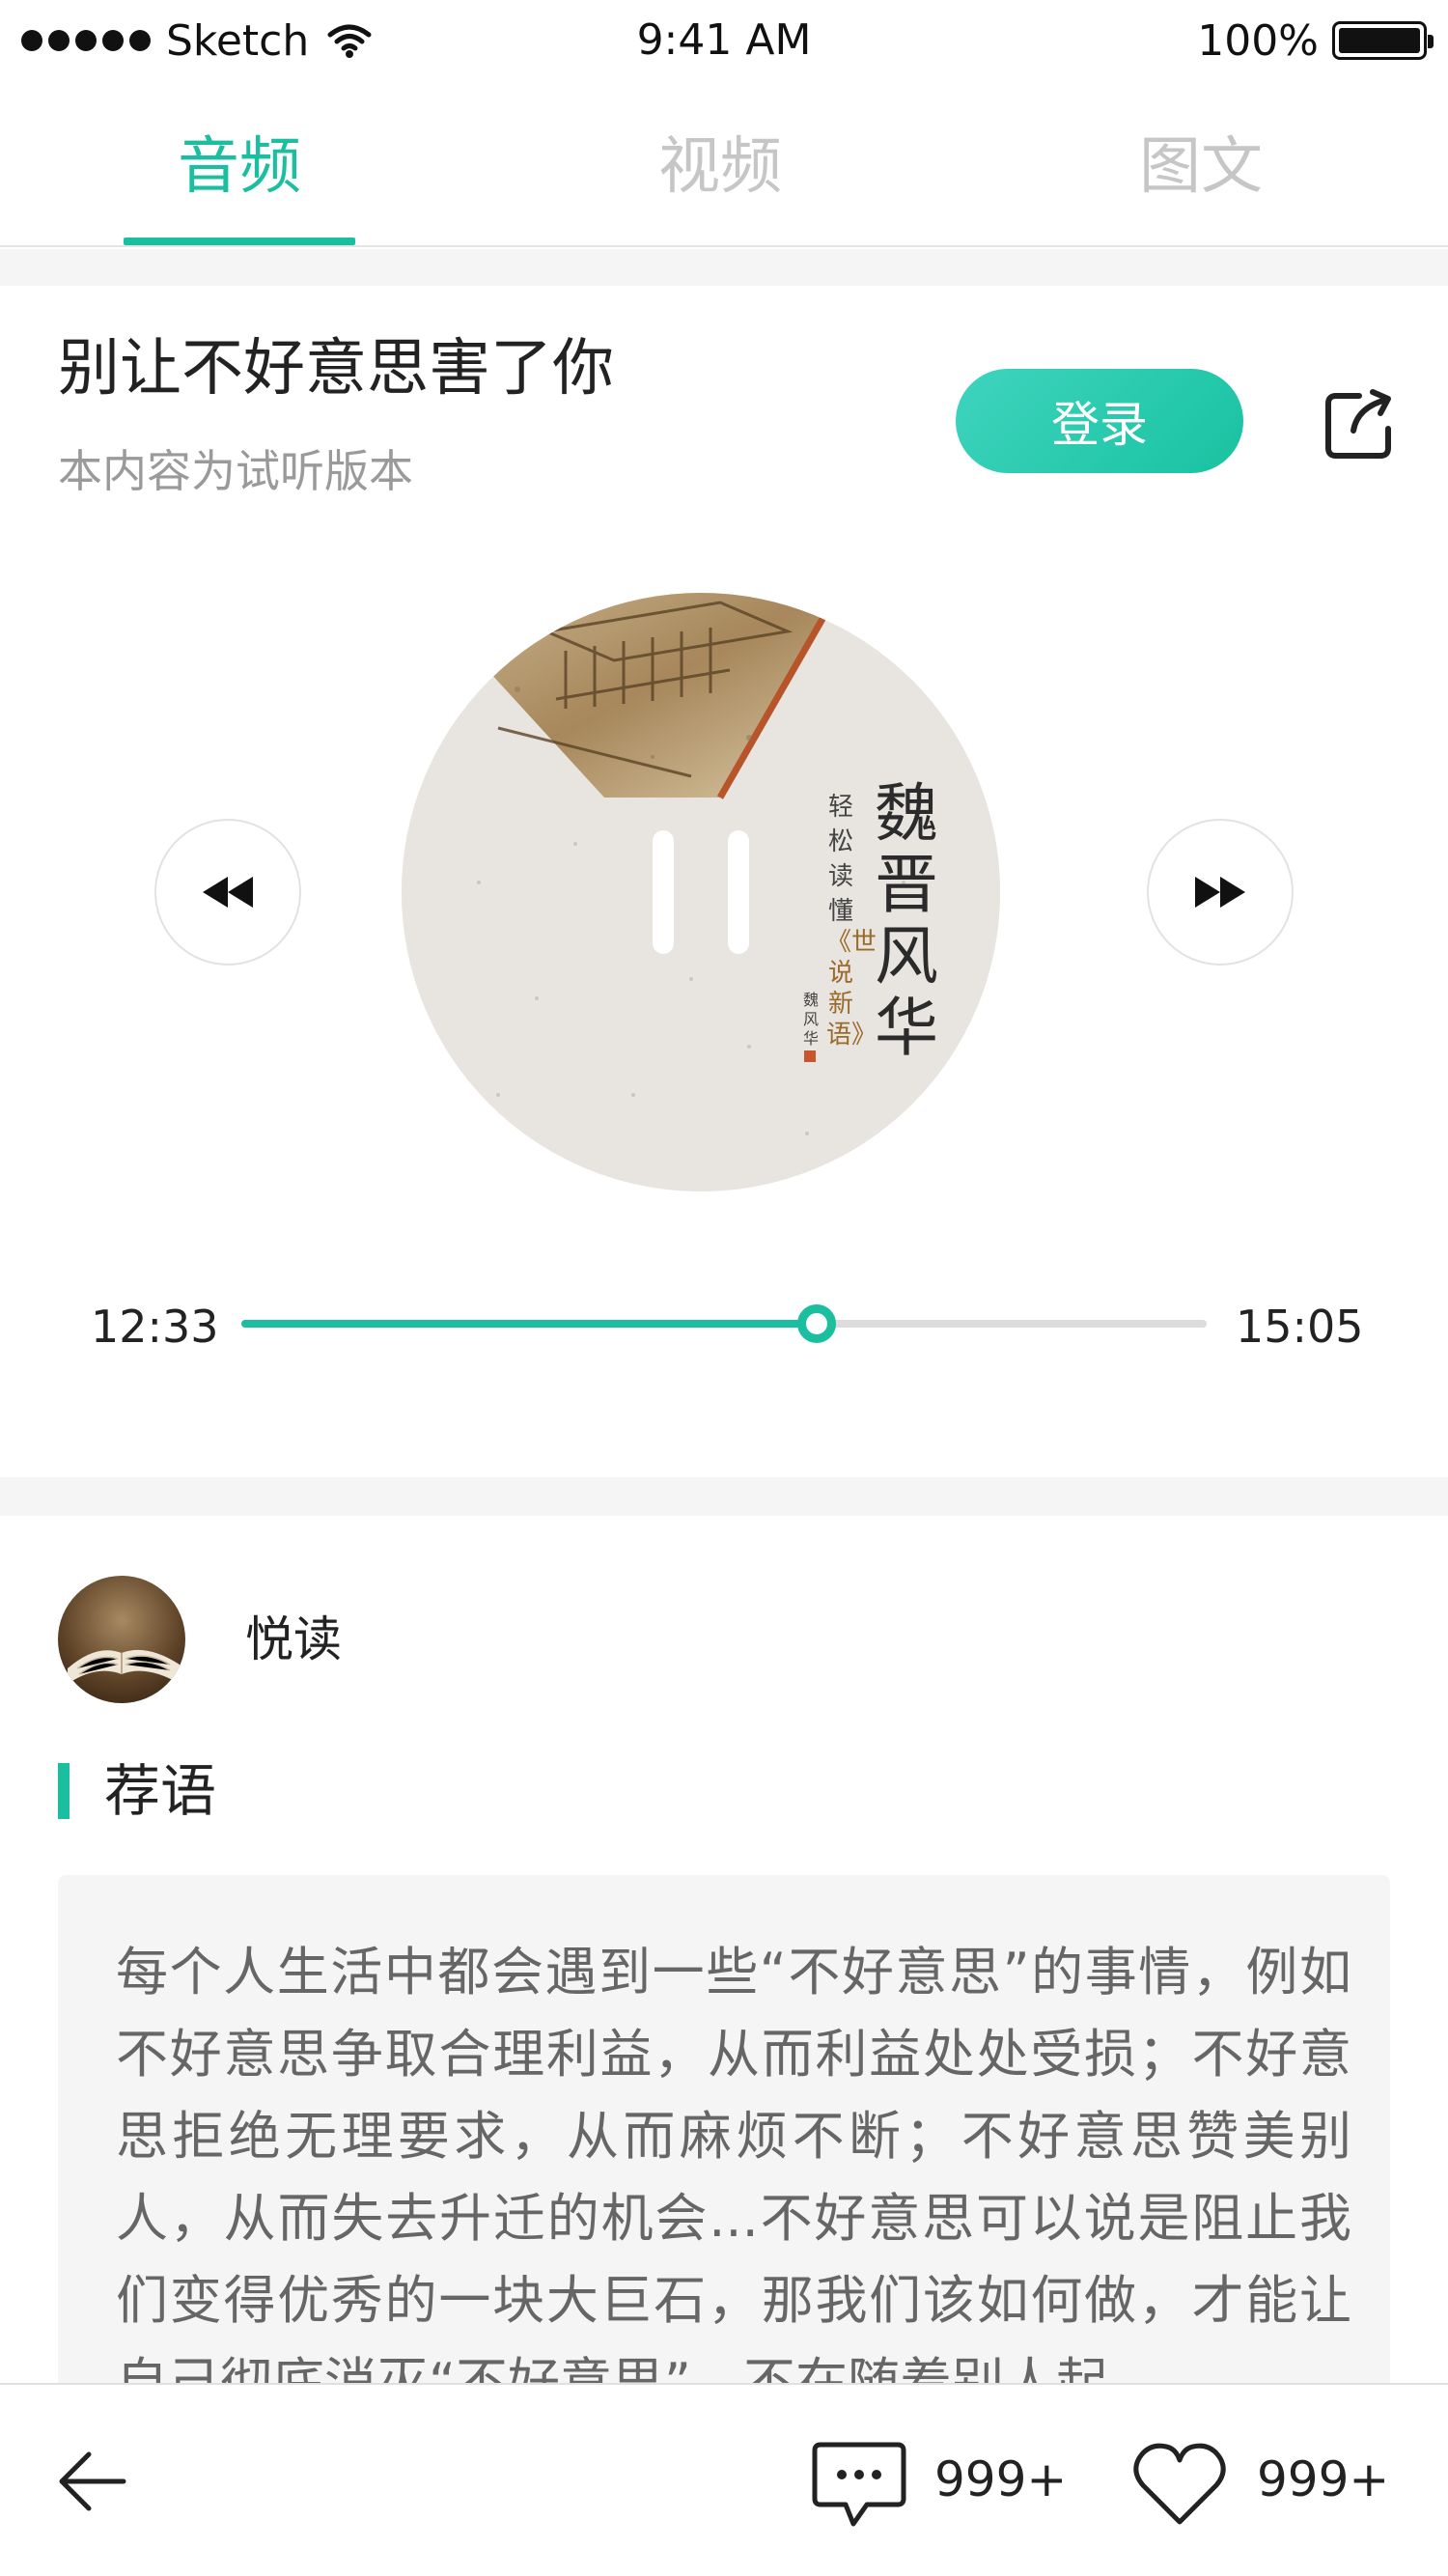 This screenshot has height=2576, width=1448. I want to click on tab-bar: 音频 视频 图文, so click(724, 172).